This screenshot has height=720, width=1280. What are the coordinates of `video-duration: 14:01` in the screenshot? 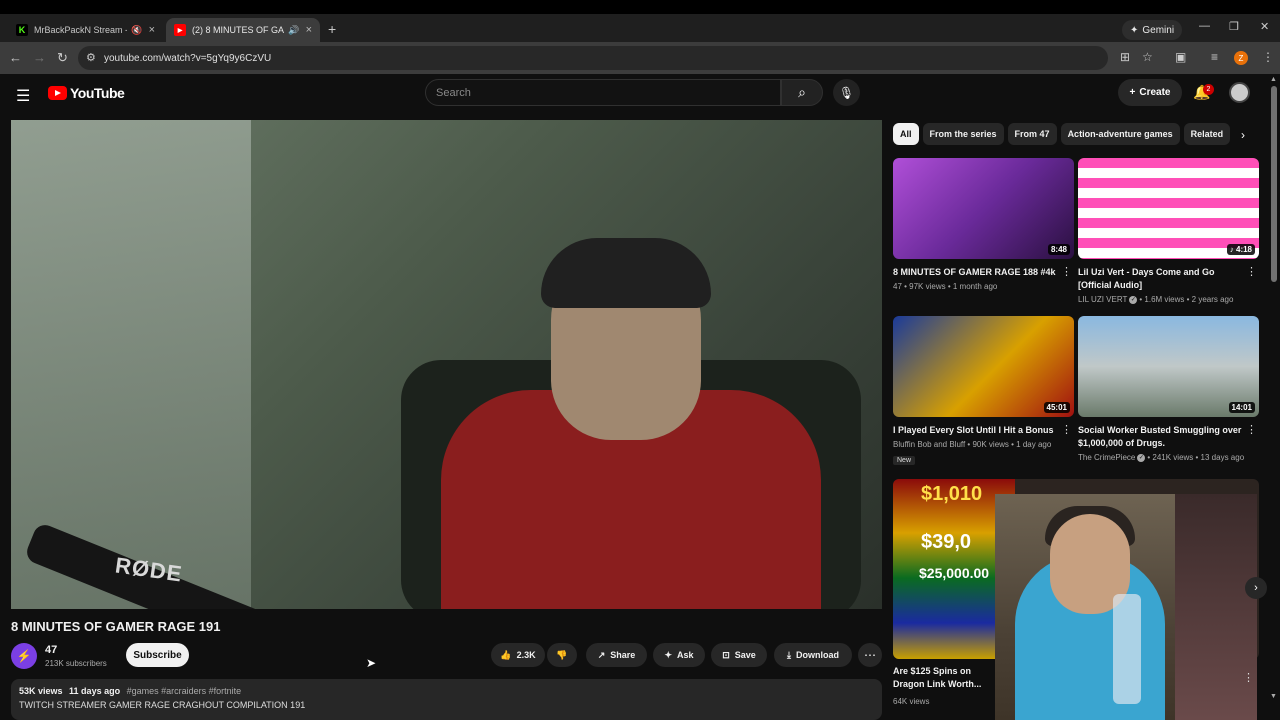 It's located at (1241, 407).